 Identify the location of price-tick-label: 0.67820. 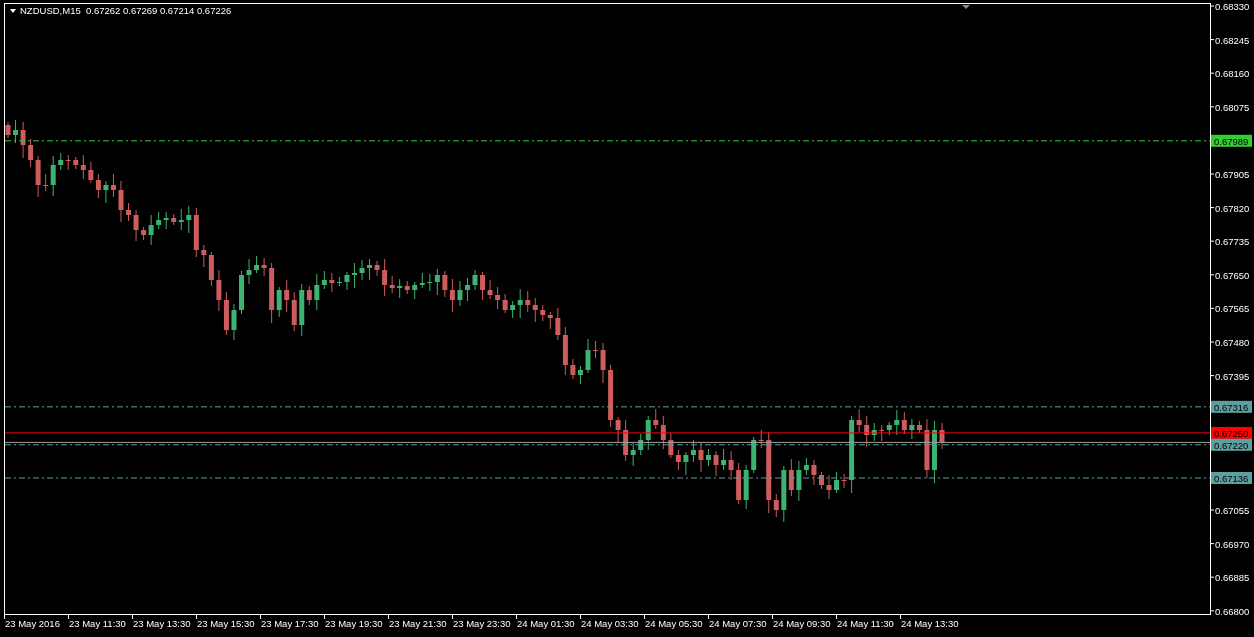
(1232, 208).